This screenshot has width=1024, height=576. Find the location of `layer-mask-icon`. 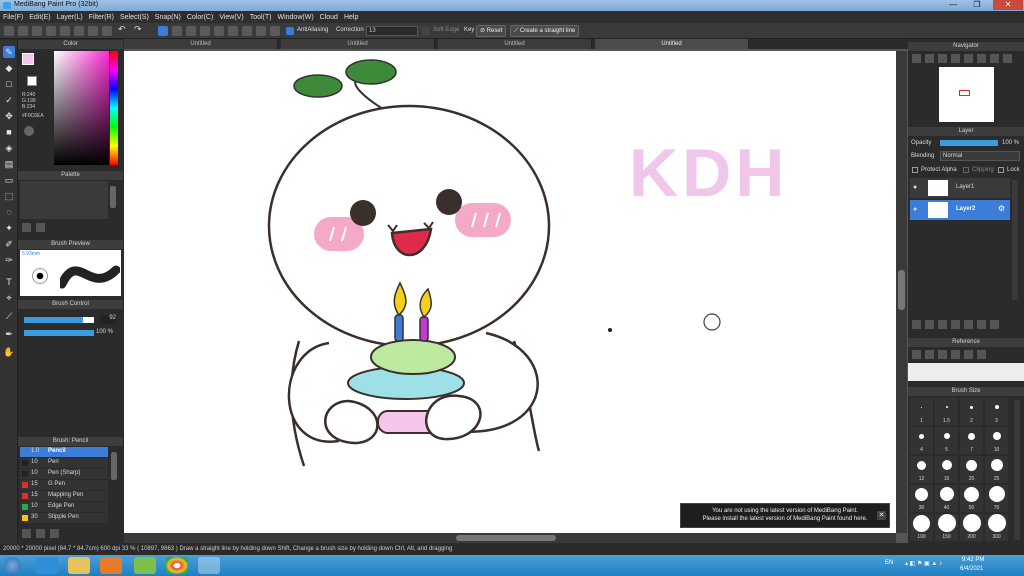

layer-mask-icon is located at coordinates (981, 324).